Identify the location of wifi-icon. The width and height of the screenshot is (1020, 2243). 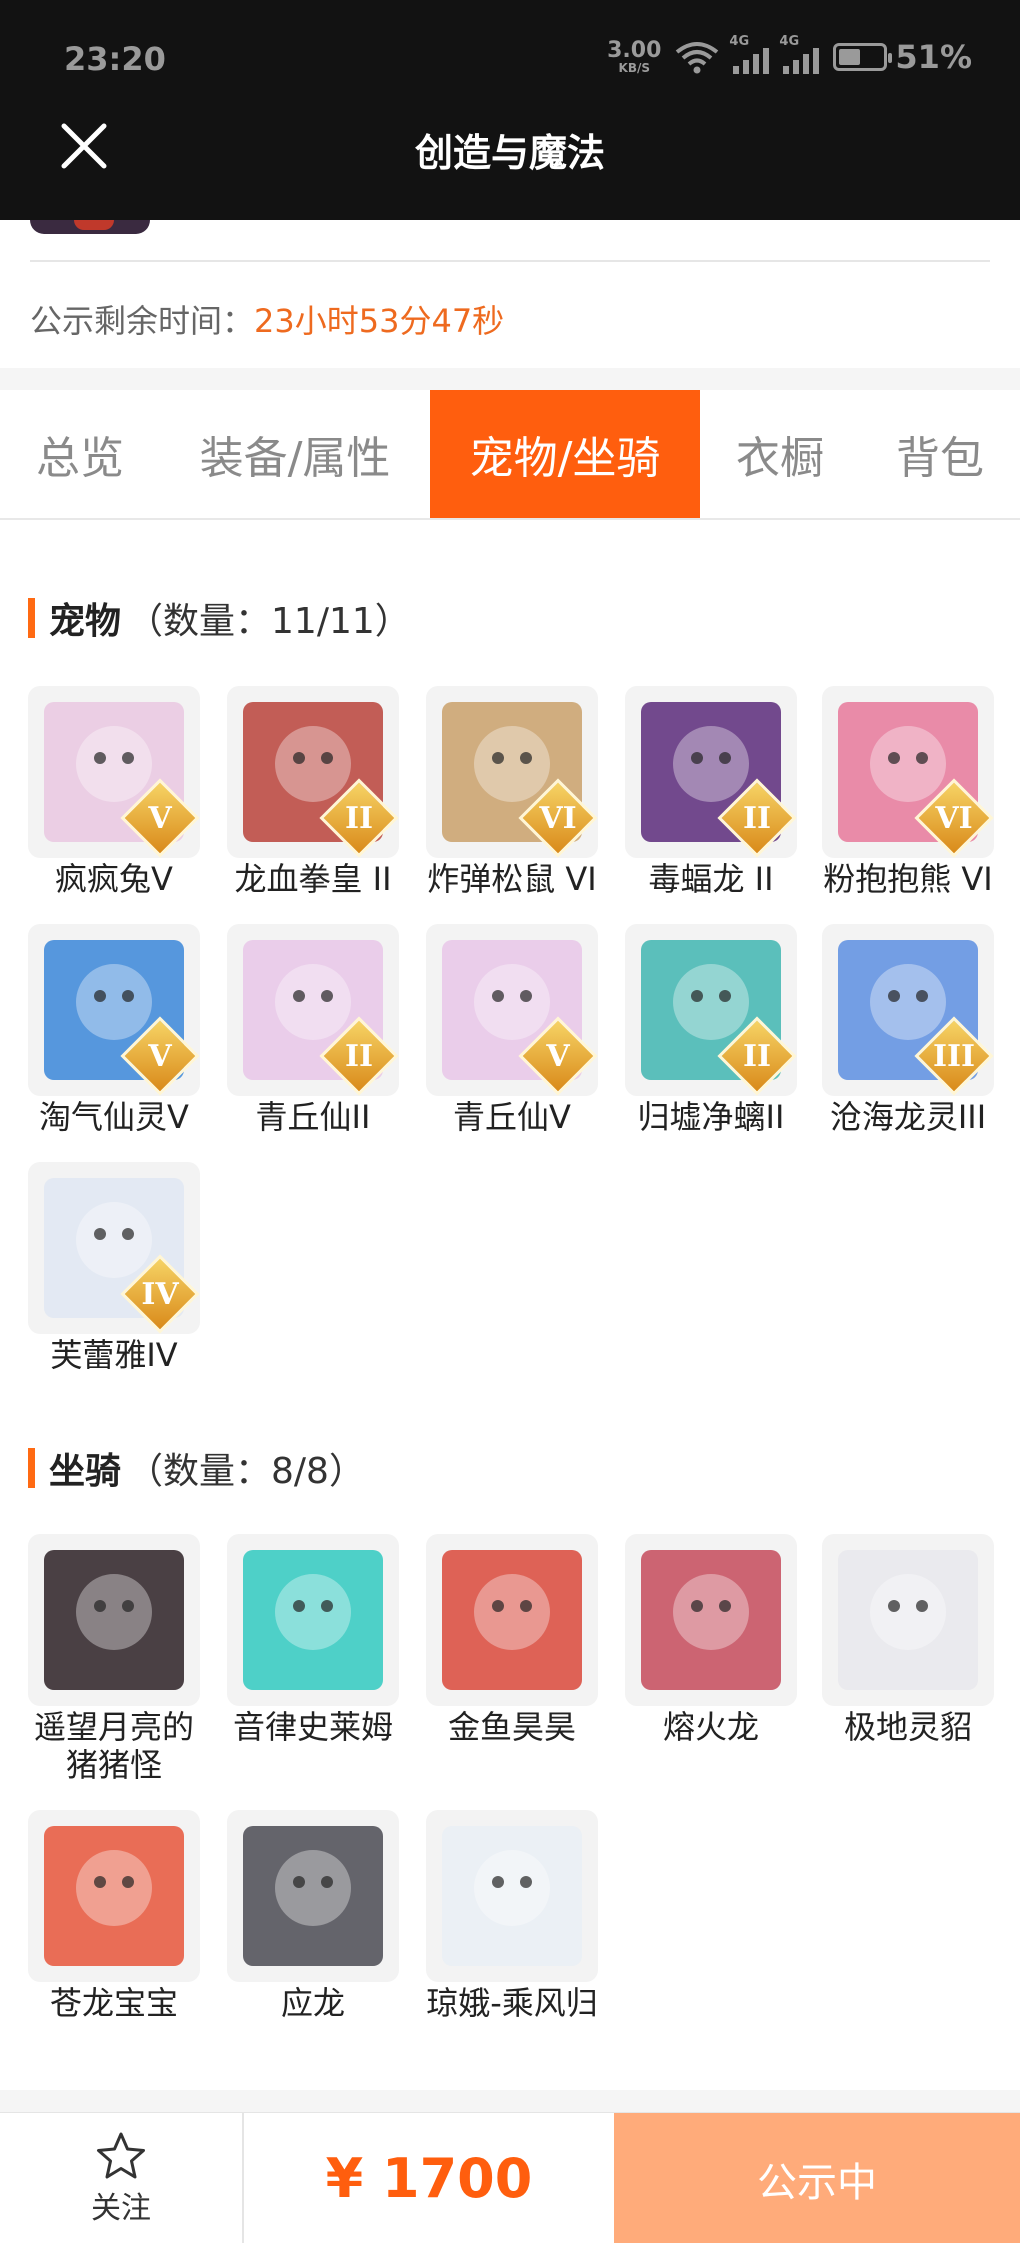
(697, 58).